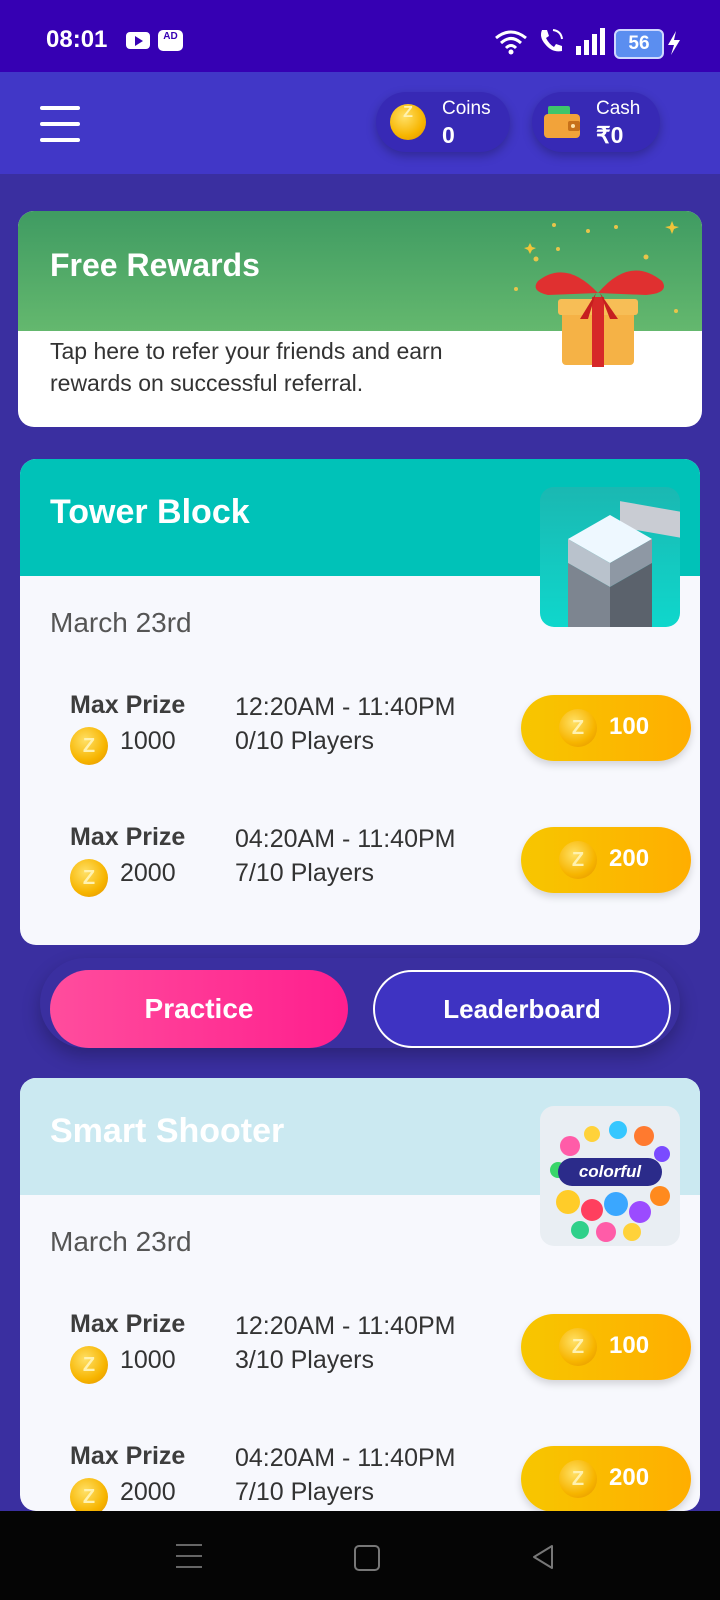 This screenshot has width=720, height=1600. Describe the element at coordinates (610, 557) in the screenshot. I see `tower-block-thumbnail` at that location.